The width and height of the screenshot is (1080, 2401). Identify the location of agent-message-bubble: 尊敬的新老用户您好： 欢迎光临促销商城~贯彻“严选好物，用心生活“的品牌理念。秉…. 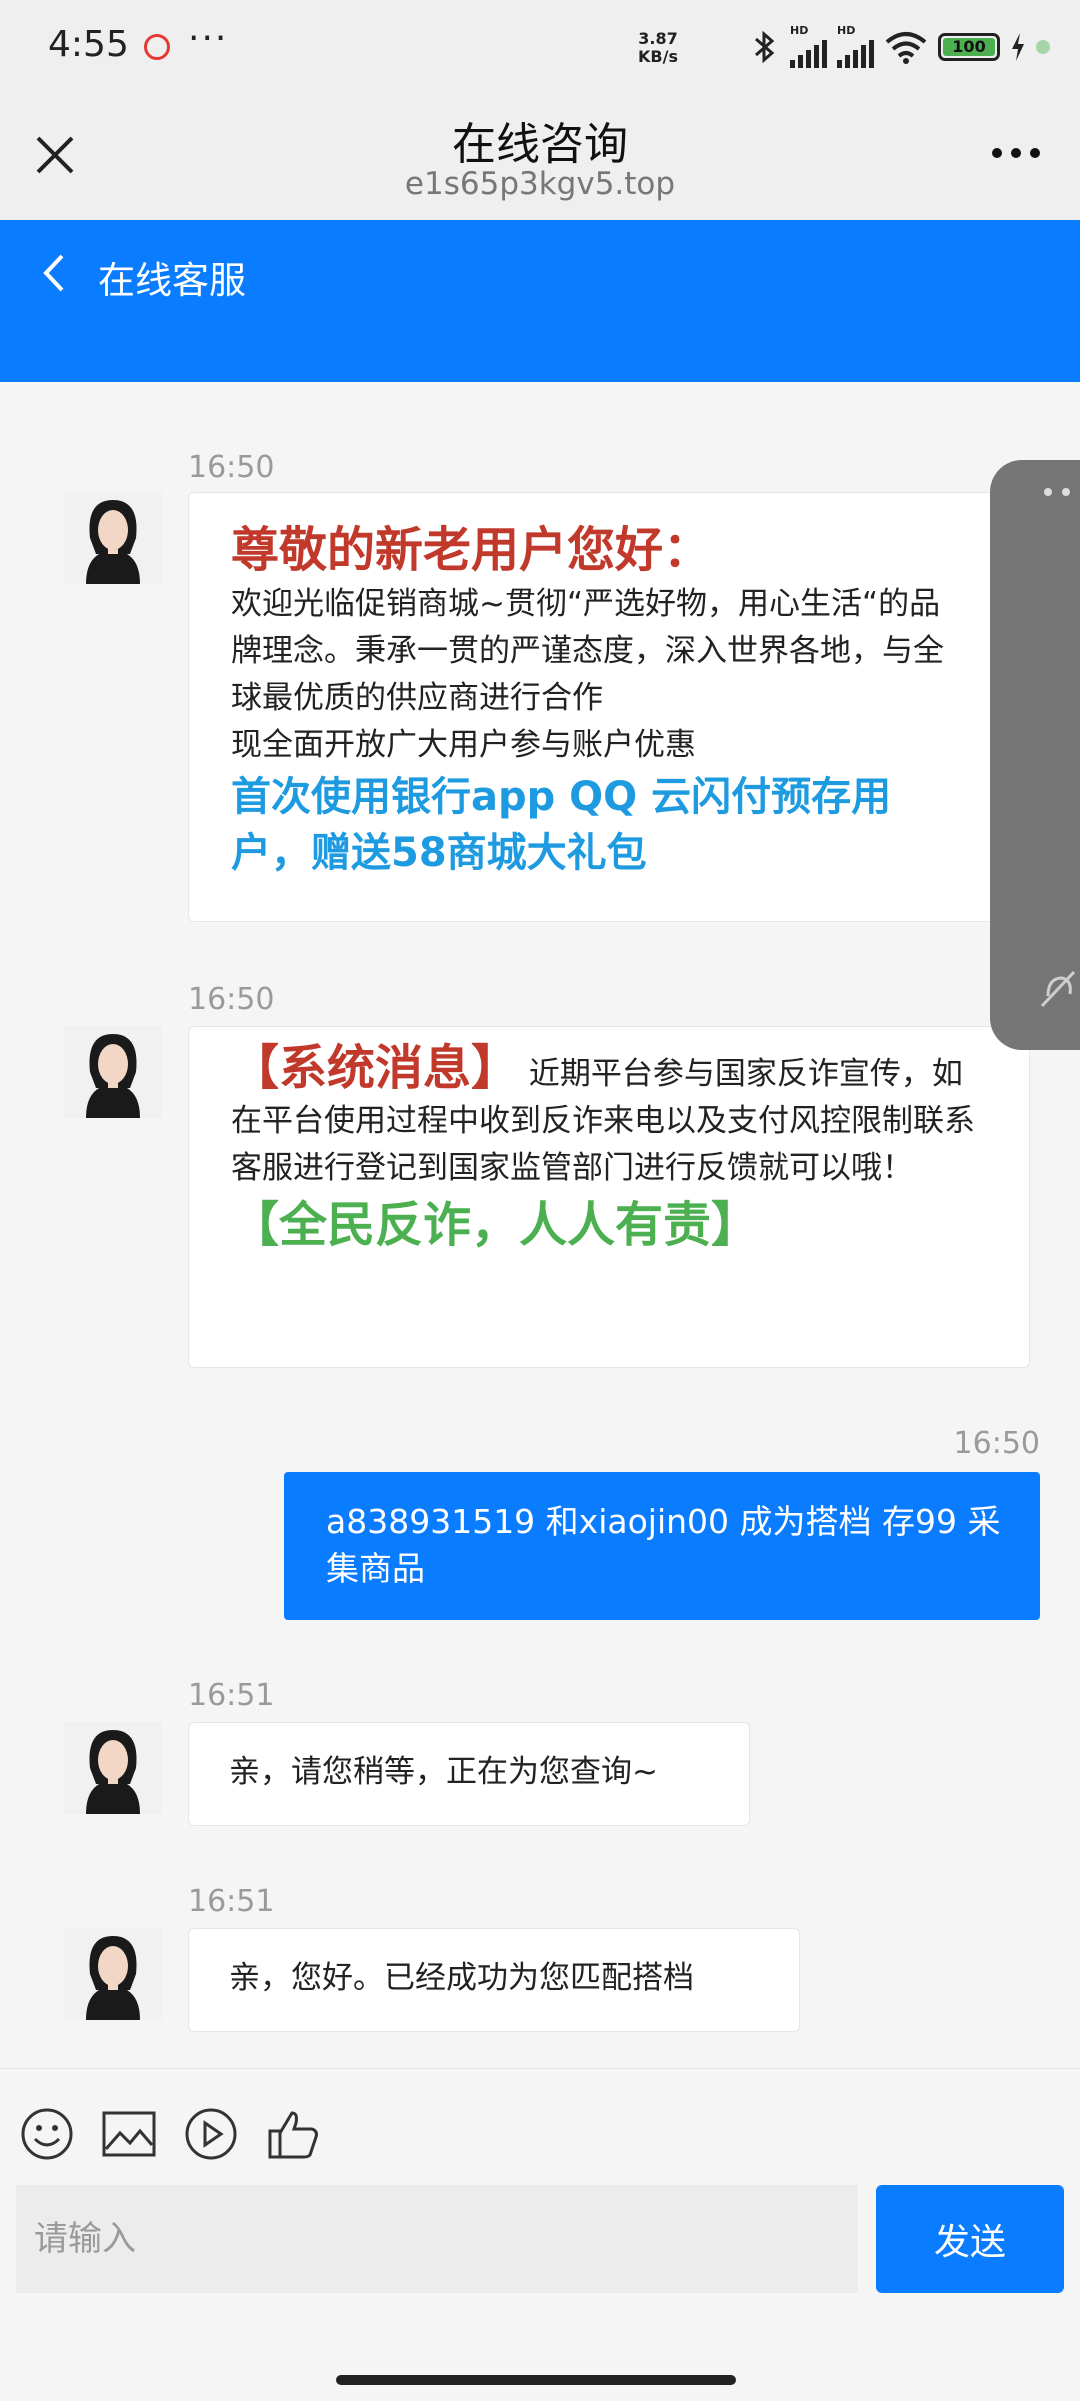
(594, 707).